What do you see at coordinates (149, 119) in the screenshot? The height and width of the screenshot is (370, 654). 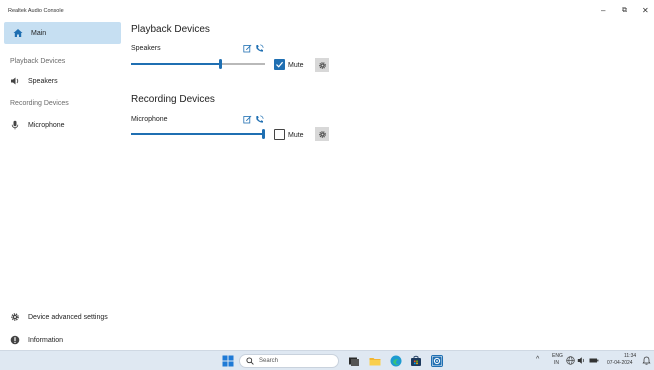 I see `microphone-device-name: Microphone` at bounding box center [149, 119].